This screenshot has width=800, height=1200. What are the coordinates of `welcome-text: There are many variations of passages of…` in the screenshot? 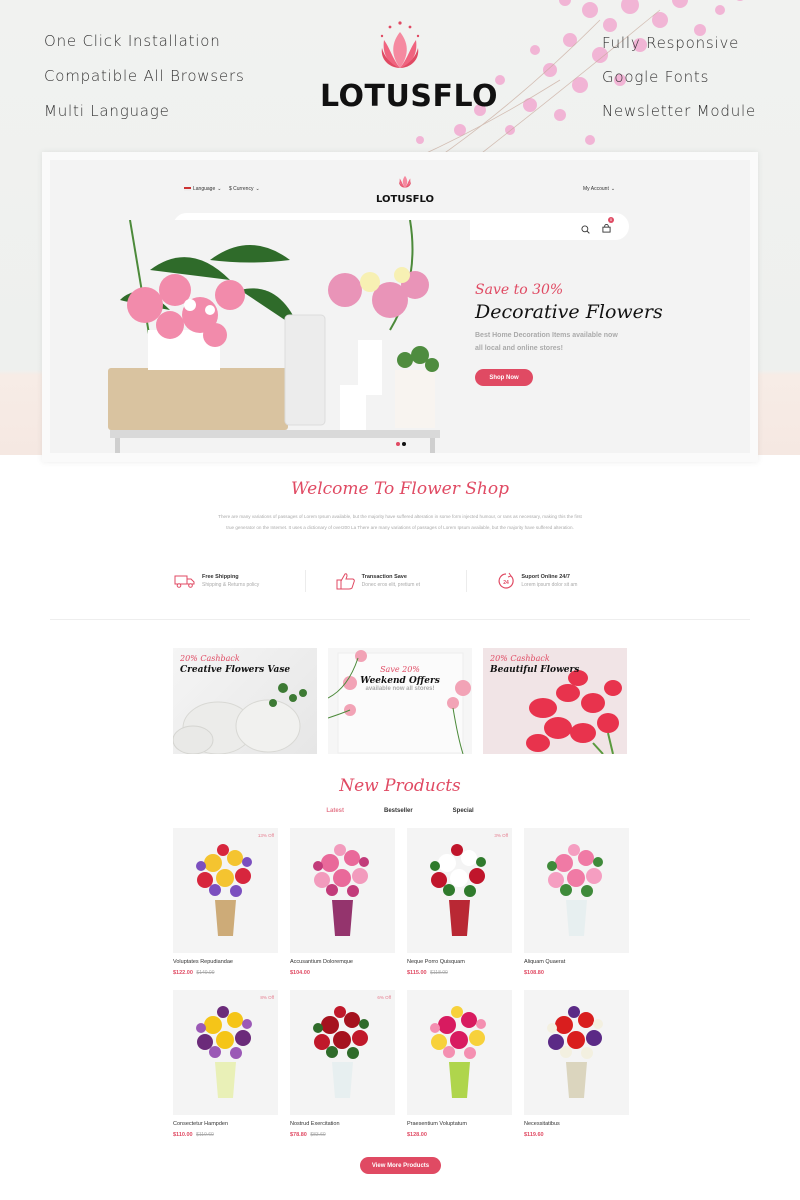 It's located at (400, 522).